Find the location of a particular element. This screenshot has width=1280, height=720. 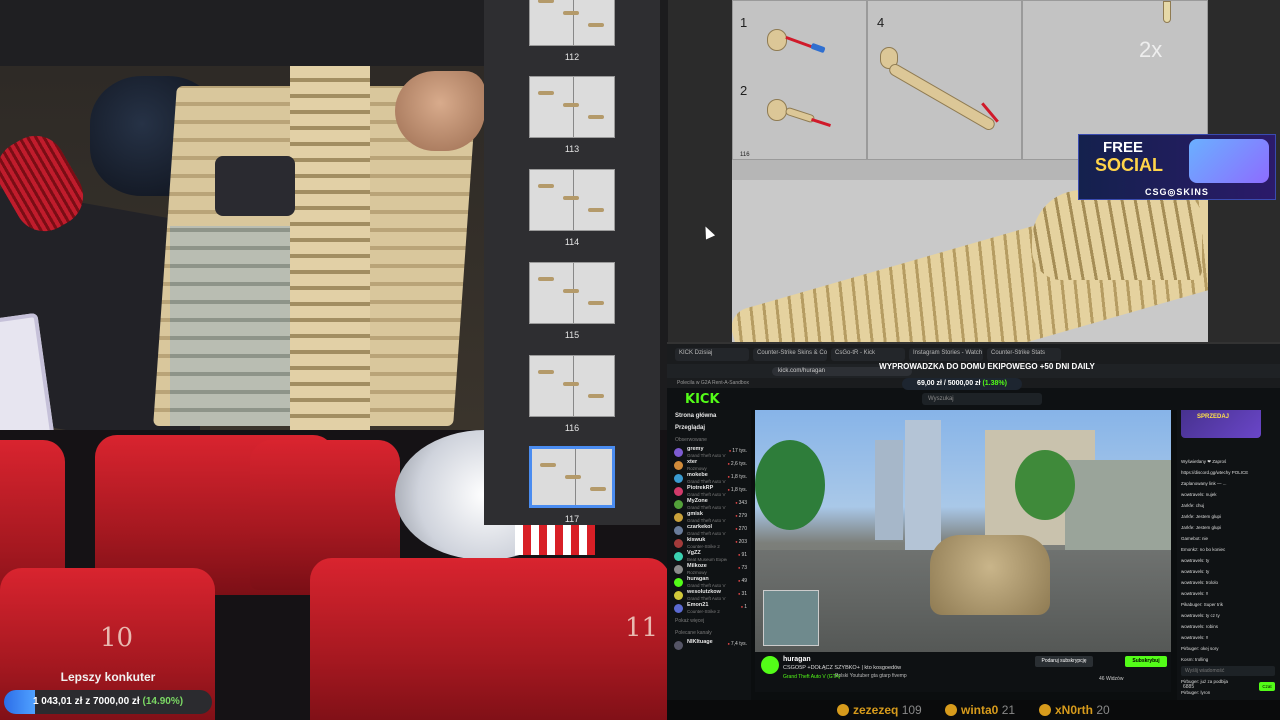

sidebar-channel: PiotrekRPGrand Theft Auto V1,8 tys. is located at coordinates (709, 491).